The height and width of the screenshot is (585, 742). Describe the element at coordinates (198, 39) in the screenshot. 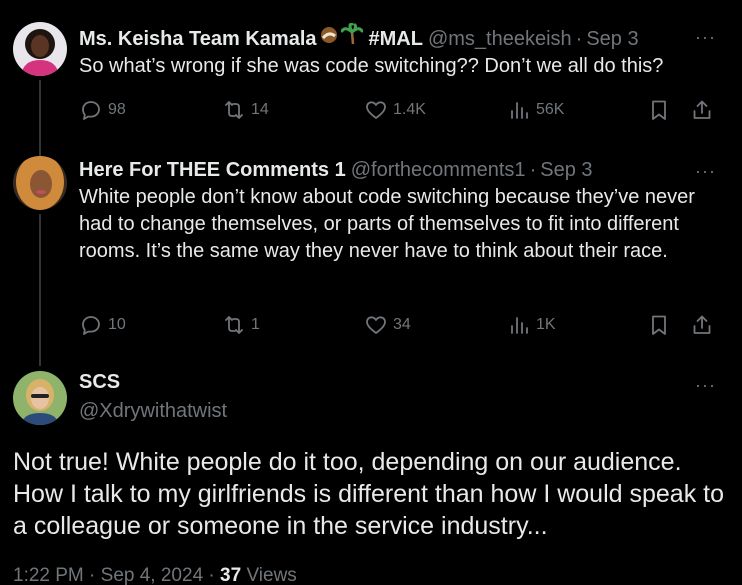

I see `display-name: Ms. Keisha Team Kamala` at that location.